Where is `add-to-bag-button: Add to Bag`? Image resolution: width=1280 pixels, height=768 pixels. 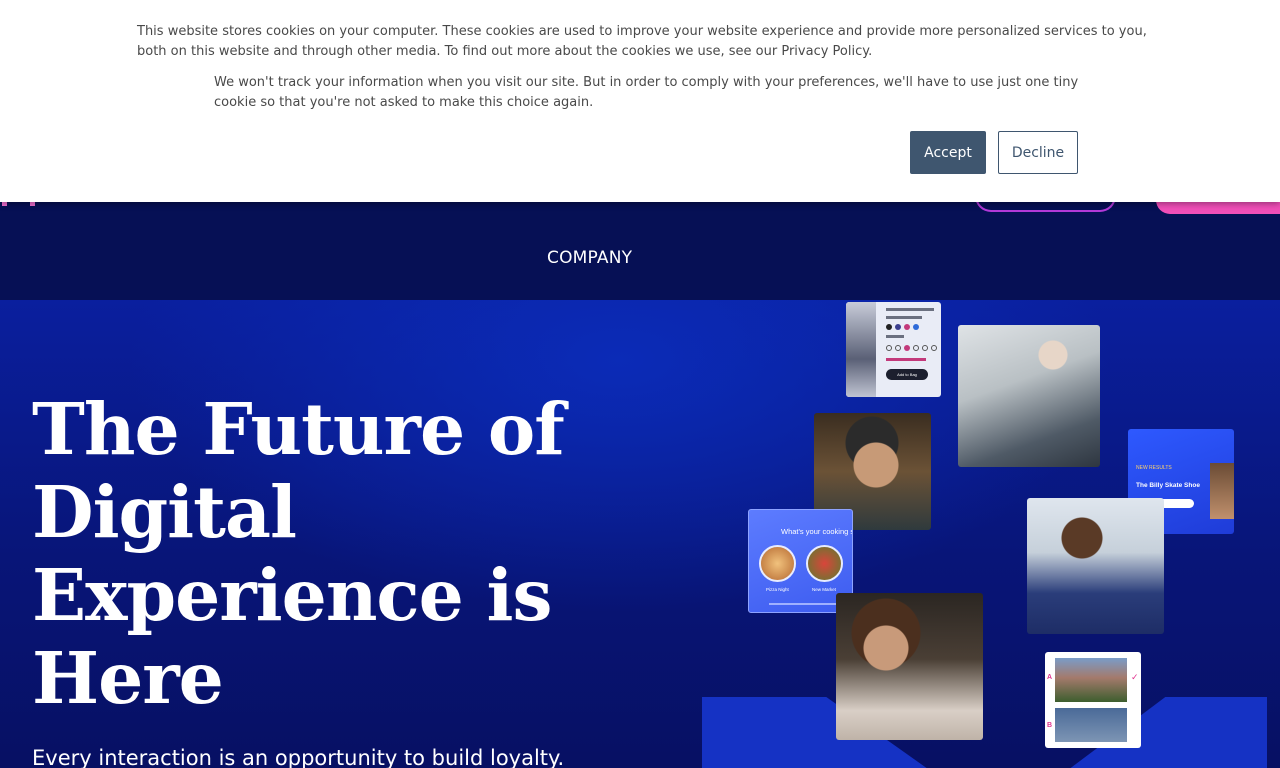 add-to-bag-button: Add to Bag is located at coordinates (907, 374).